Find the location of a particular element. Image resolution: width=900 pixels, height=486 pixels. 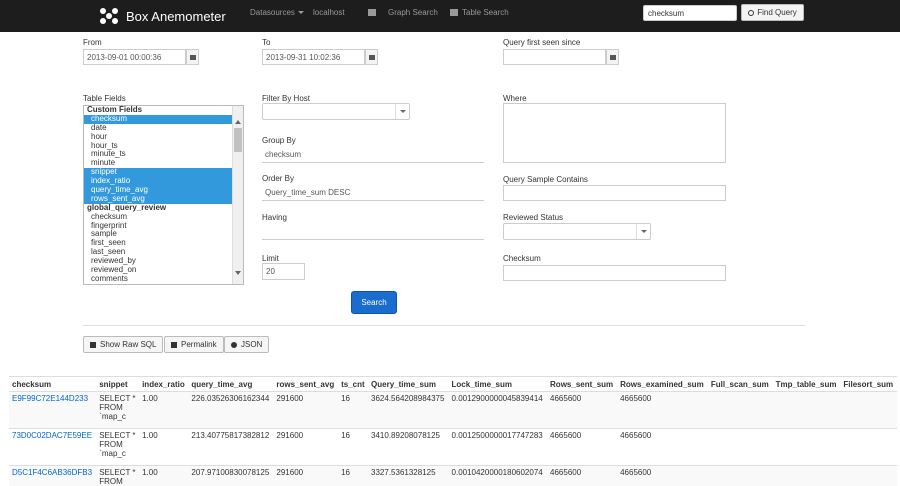

from-input: 2013-09-01 00:00:36 is located at coordinates (134, 57).